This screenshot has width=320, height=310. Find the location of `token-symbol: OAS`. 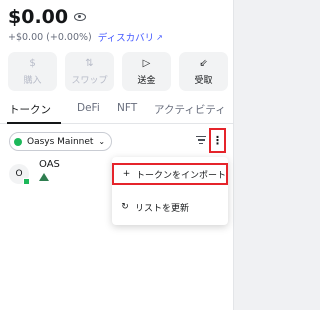

token-symbol: OAS is located at coordinates (49, 164).